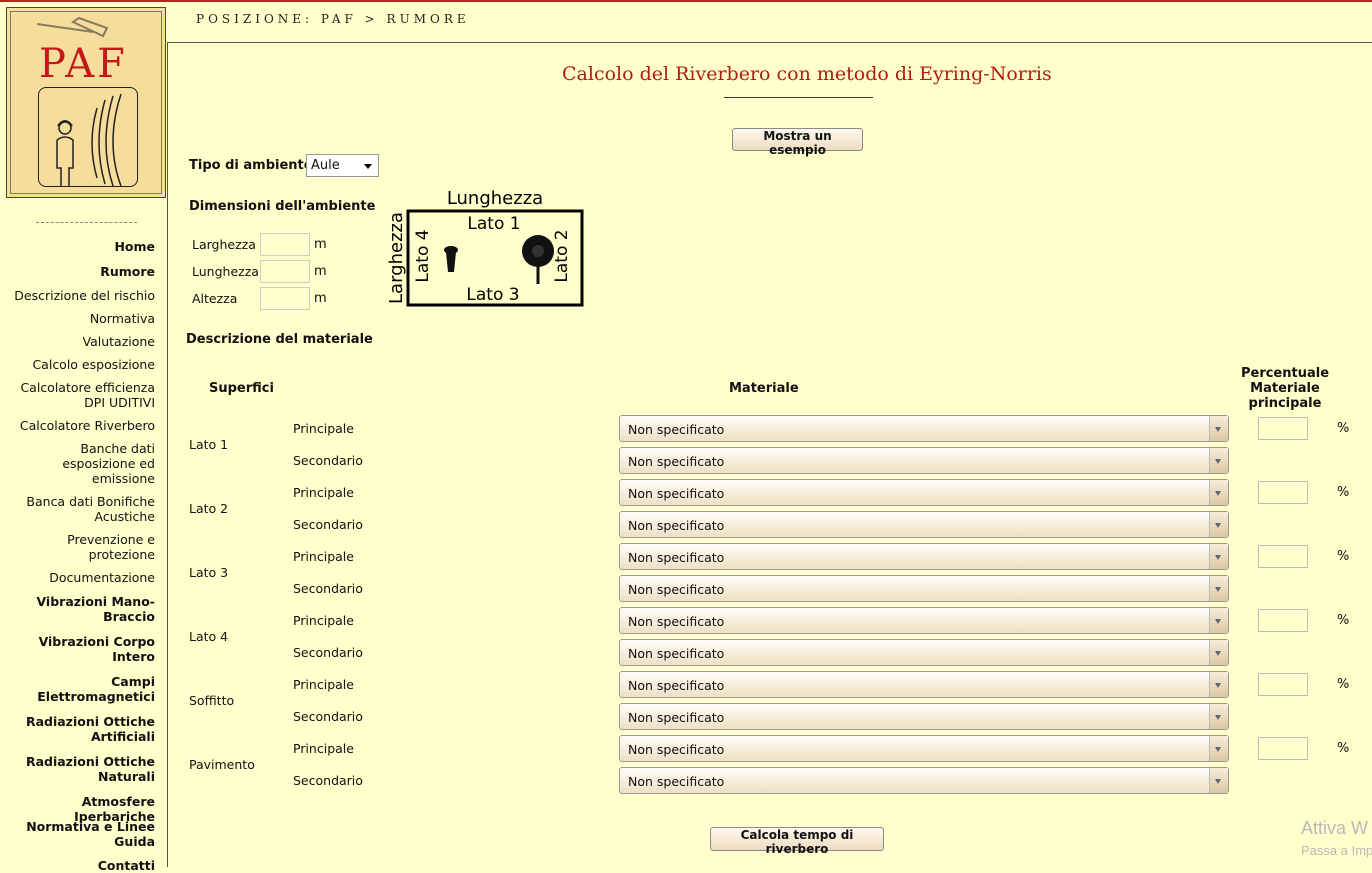  Describe the element at coordinates (72, 27) in the screenshot. I see `hammer-icon` at that location.